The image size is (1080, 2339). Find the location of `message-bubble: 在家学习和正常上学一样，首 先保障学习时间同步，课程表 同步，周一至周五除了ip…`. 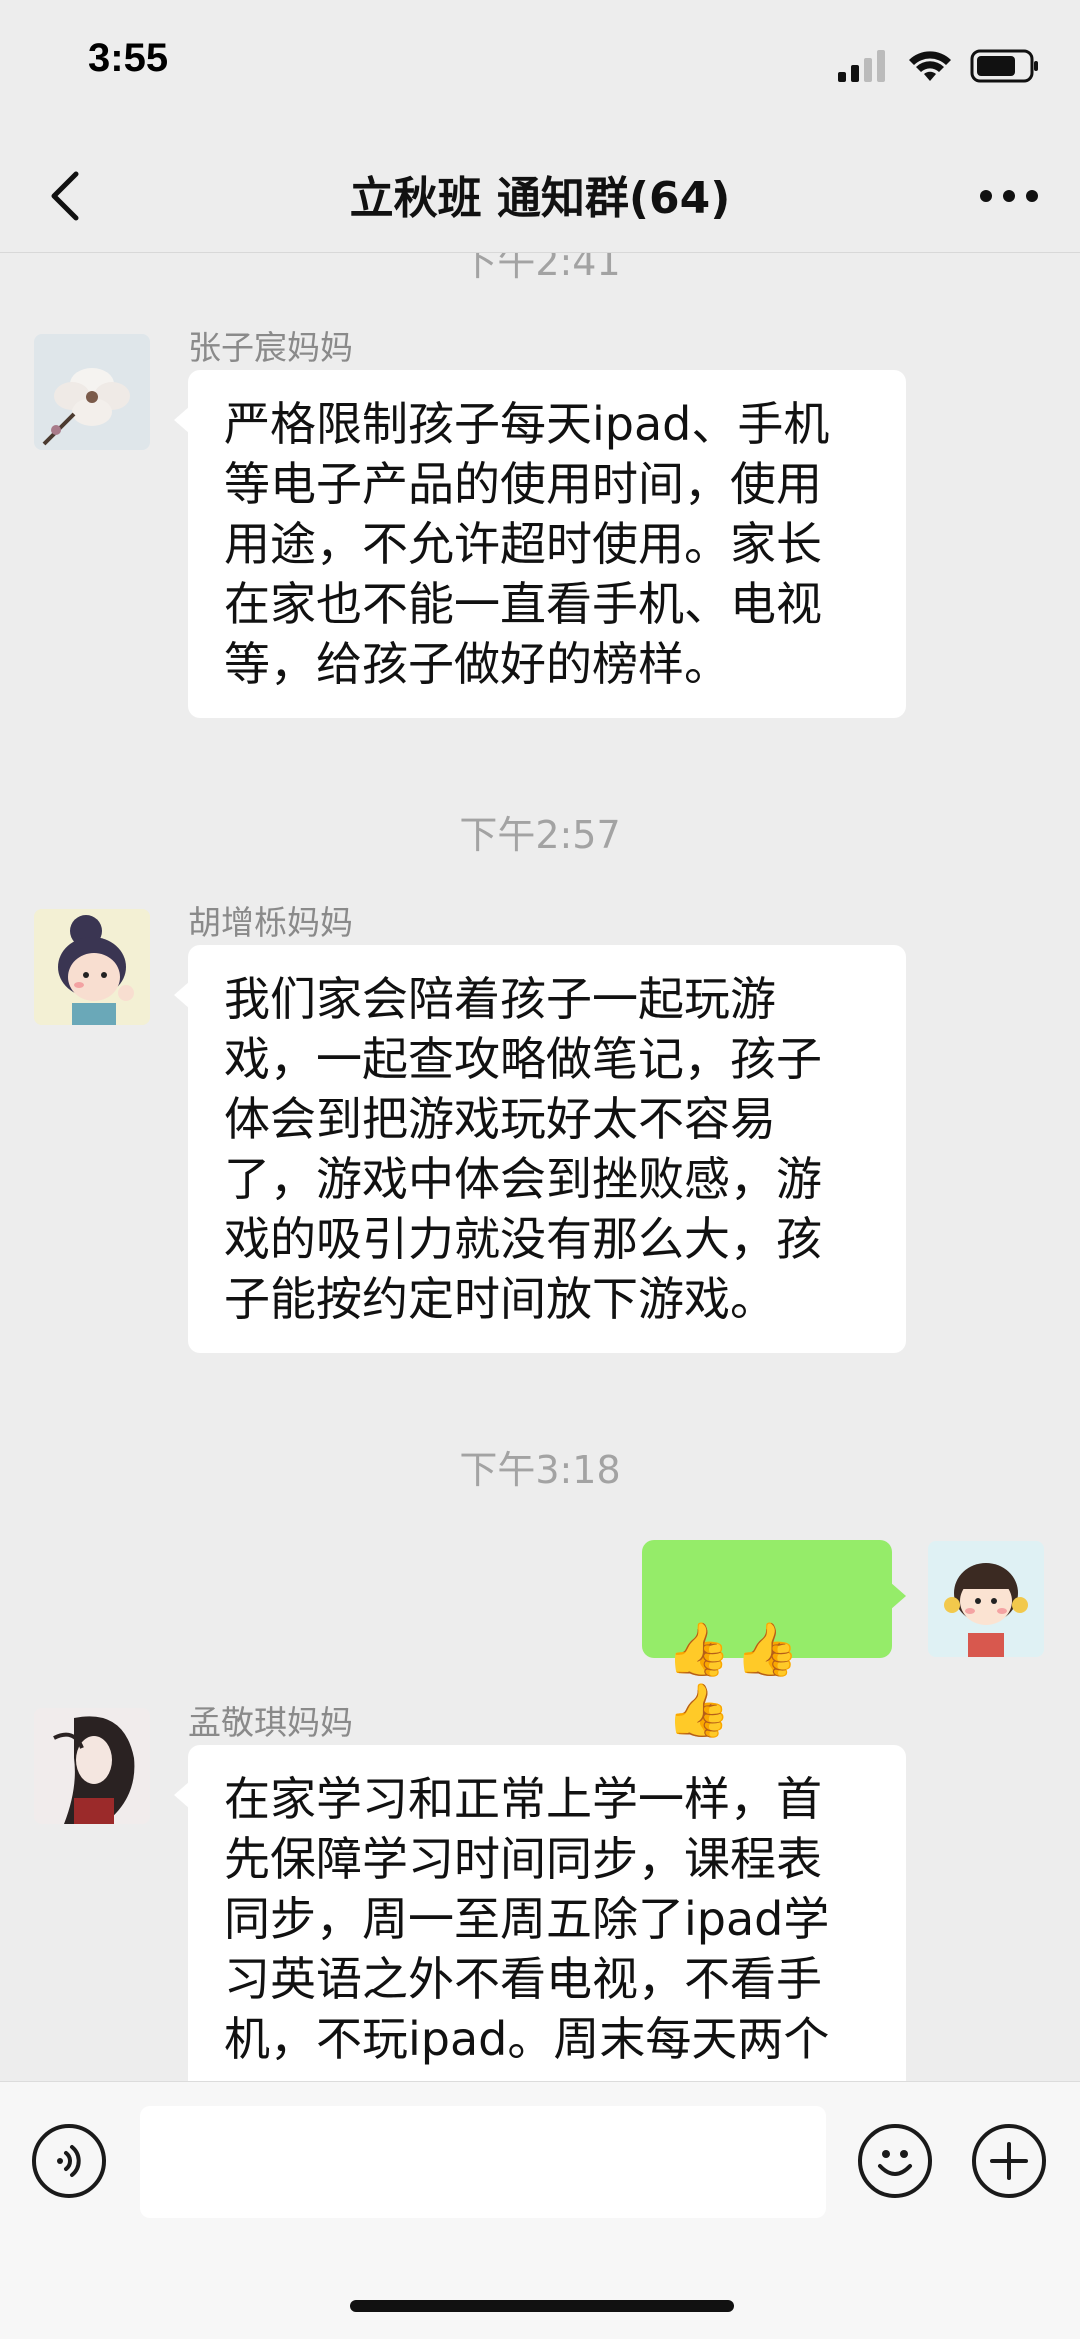

message-bubble: 在家学习和正常上学一样，首 先保障学习时间同步，课程表 同步，周一至周五除了ip… is located at coordinates (540, 1913).